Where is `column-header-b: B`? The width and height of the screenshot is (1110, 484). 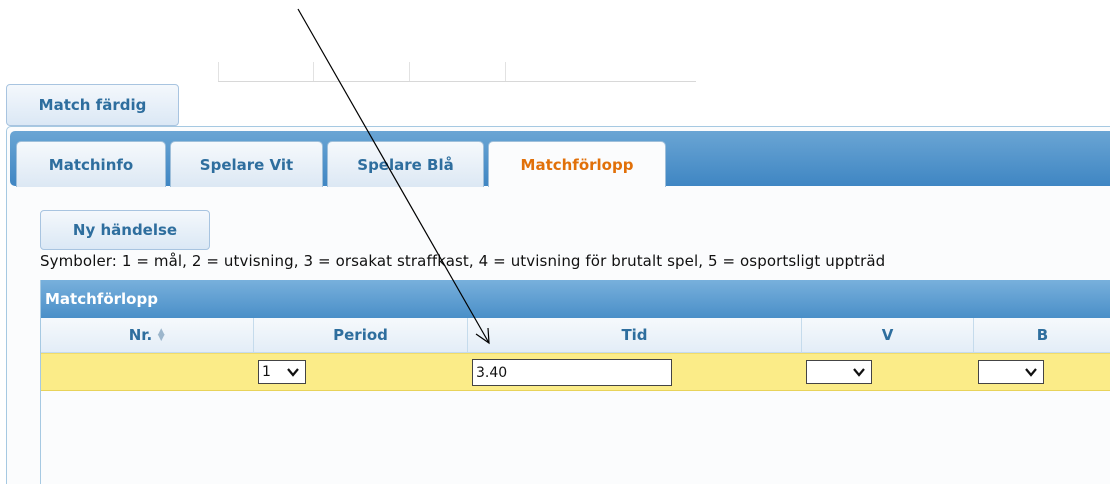
column-header-b: B is located at coordinates (1042, 335).